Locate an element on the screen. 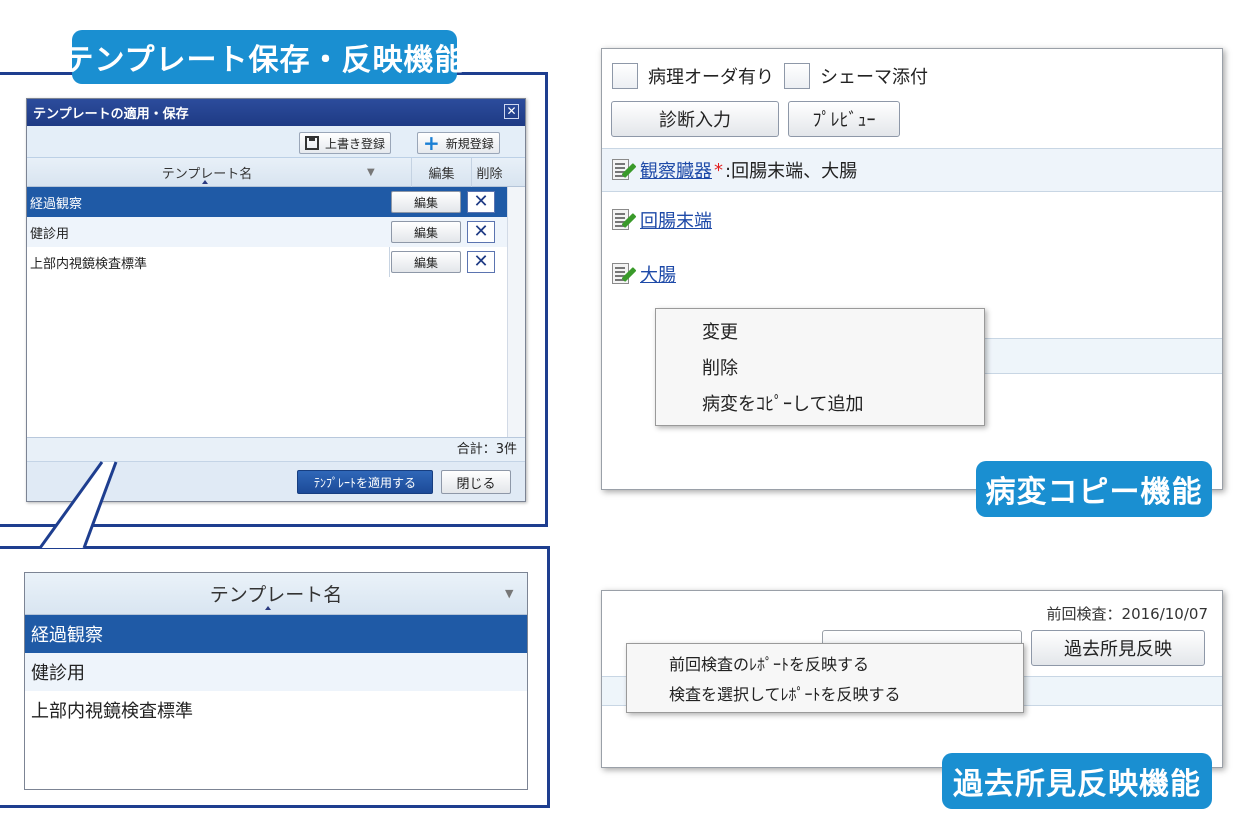 This screenshot has width=1252, height=813. template-name: 健診用 is located at coordinates (50, 234).